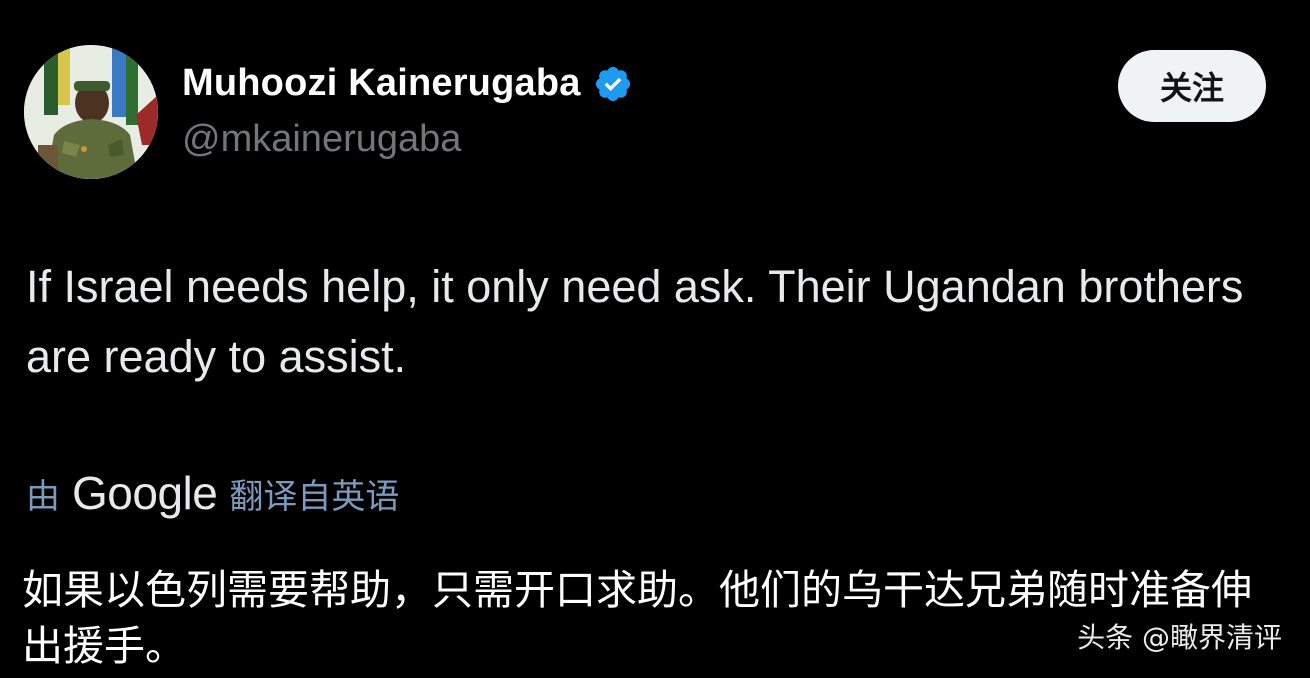  What do you see at coordinates (145, 493) in the screenshot?
I see `google-logo: Google` at bounding box center [145, 493].